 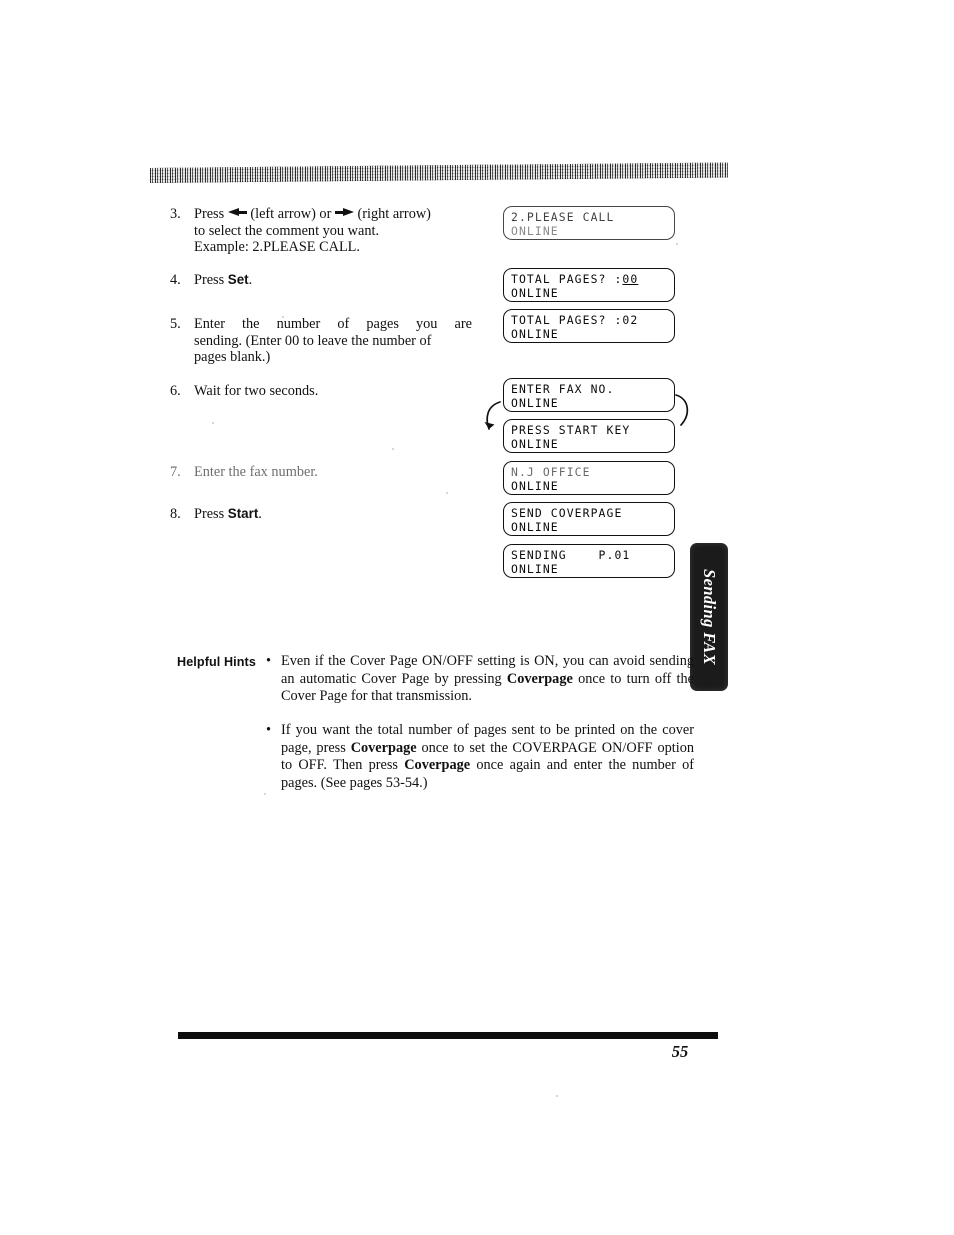 What do you see at coordinates (238, 279) in the screenshot?
I see `set-key-label: Set` at bounding box center [238, 279].